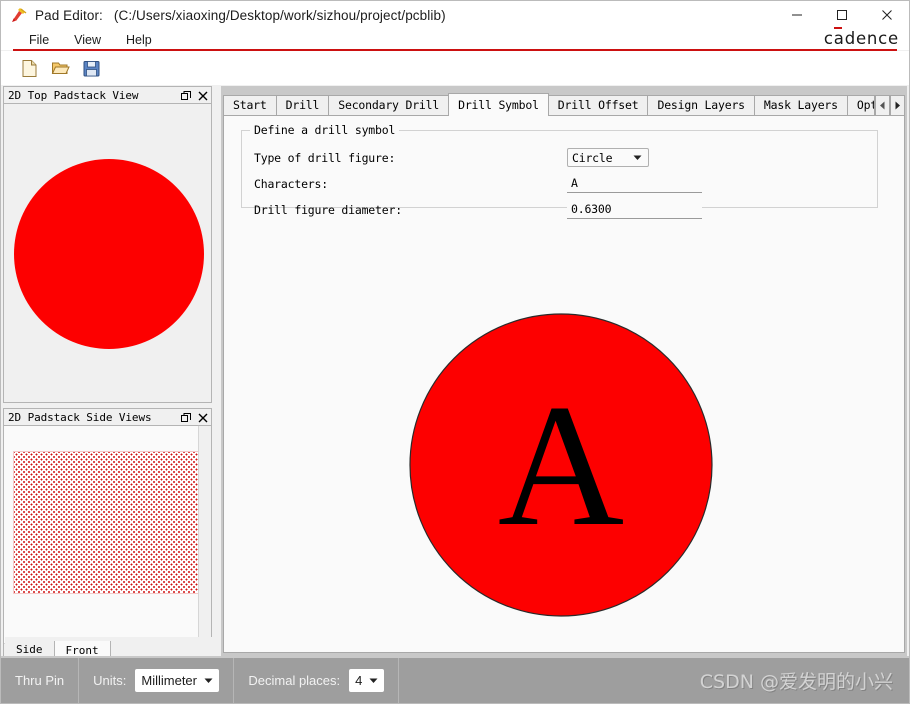 The width and height of the screenshot is (910, 704). I want to click on field-row-characters: Characters:, so click(291, 184).